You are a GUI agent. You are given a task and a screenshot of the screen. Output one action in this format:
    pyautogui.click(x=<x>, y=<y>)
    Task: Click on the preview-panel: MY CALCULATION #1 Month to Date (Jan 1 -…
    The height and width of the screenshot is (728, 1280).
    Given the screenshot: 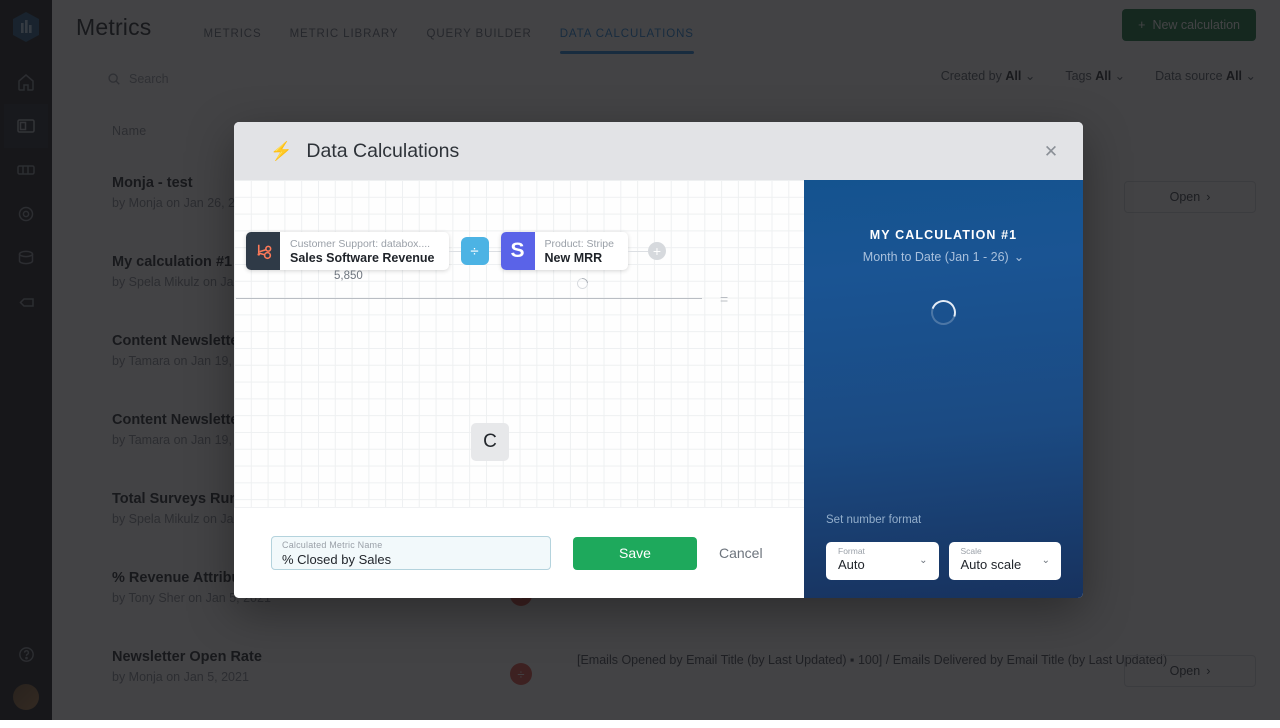 What is the action you would take?
    pyautogui.click(x=943, y=389)
    